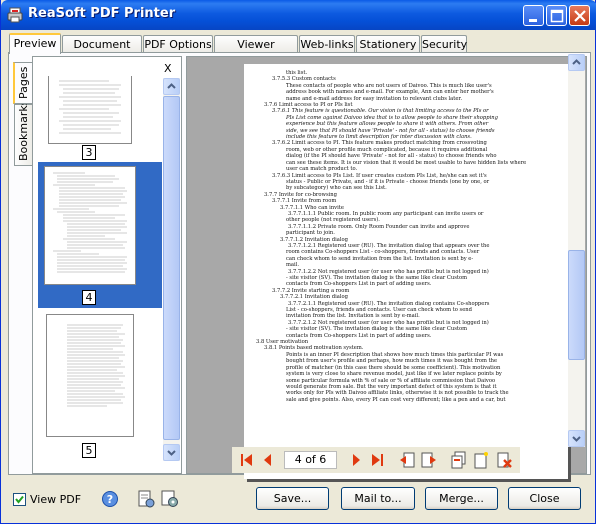  I want to click on tab-stationery: Stationery, so click(388, 44).